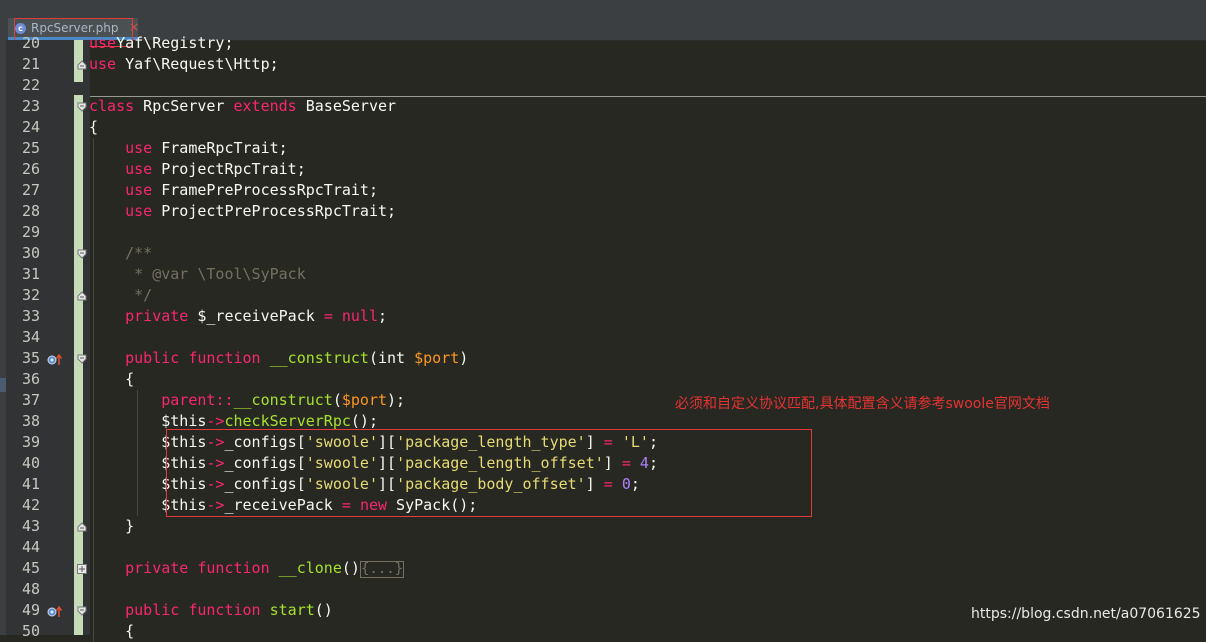  What do you see at coordinates (364, 421) in the screenshot?
I see `code-token: ();` at bounding box center [364, 421].